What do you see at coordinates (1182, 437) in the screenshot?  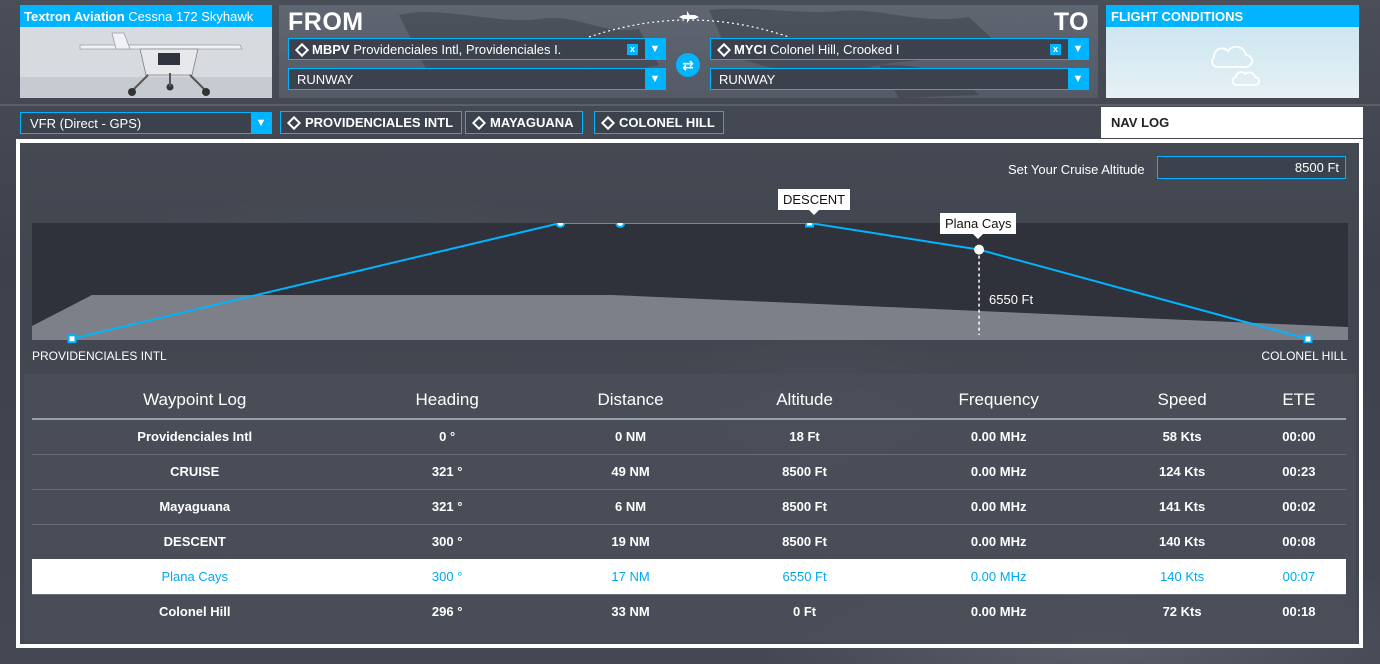 I see `table-cell: 58 Kts` at bounding box center [1182, 437].